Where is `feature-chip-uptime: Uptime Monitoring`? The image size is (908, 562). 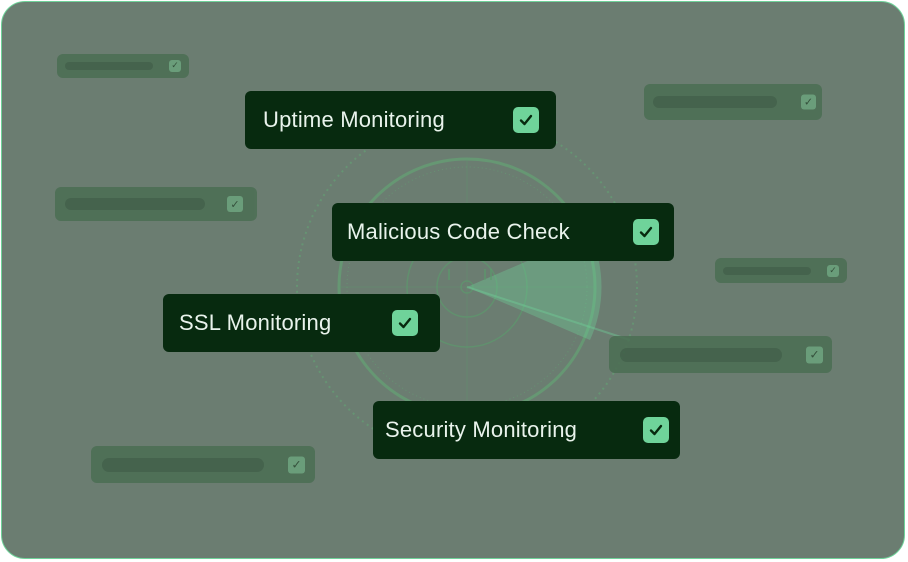
feature-chip-uptime: Uptime Monitoring is located at coordinates (400, 120).